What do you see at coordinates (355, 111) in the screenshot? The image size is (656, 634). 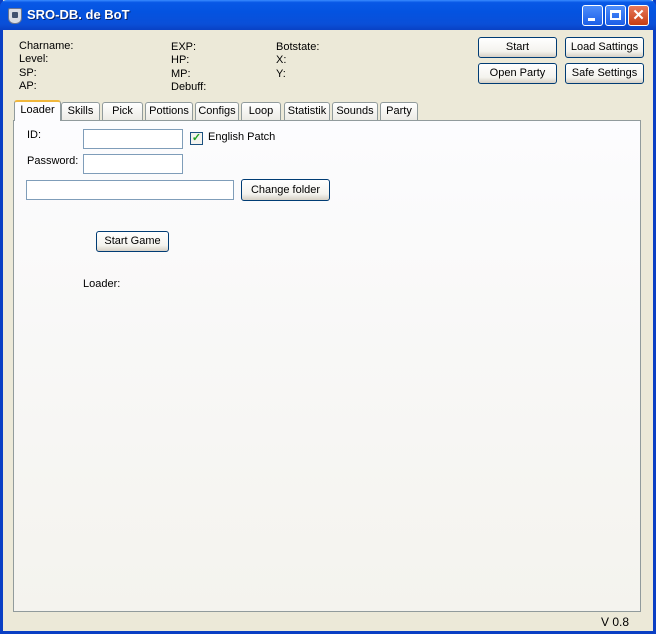 I see `tab-sounds: Sounds` at bounding box center [355, 111].